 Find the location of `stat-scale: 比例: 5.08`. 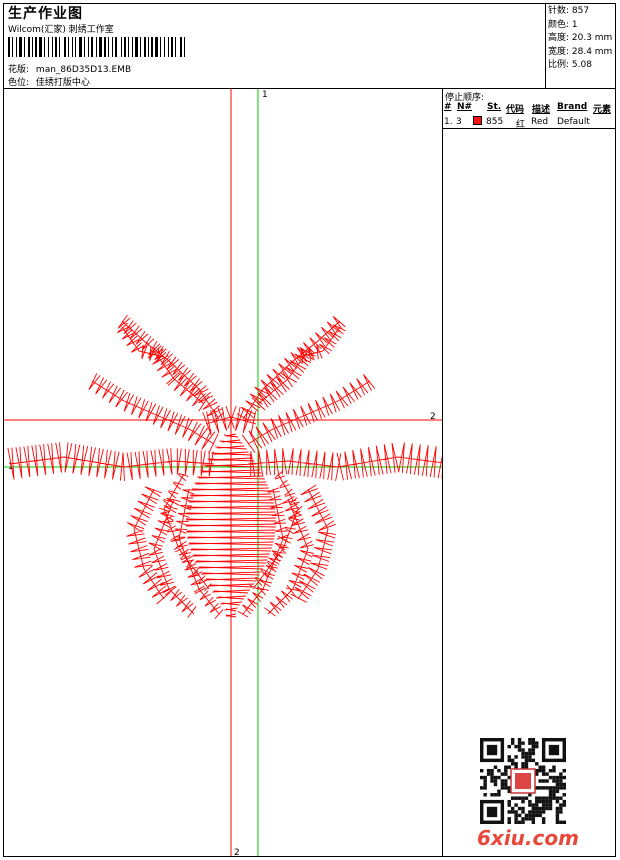

stat-scale: 比例: 5.08 is located at coordinates (570, 65).